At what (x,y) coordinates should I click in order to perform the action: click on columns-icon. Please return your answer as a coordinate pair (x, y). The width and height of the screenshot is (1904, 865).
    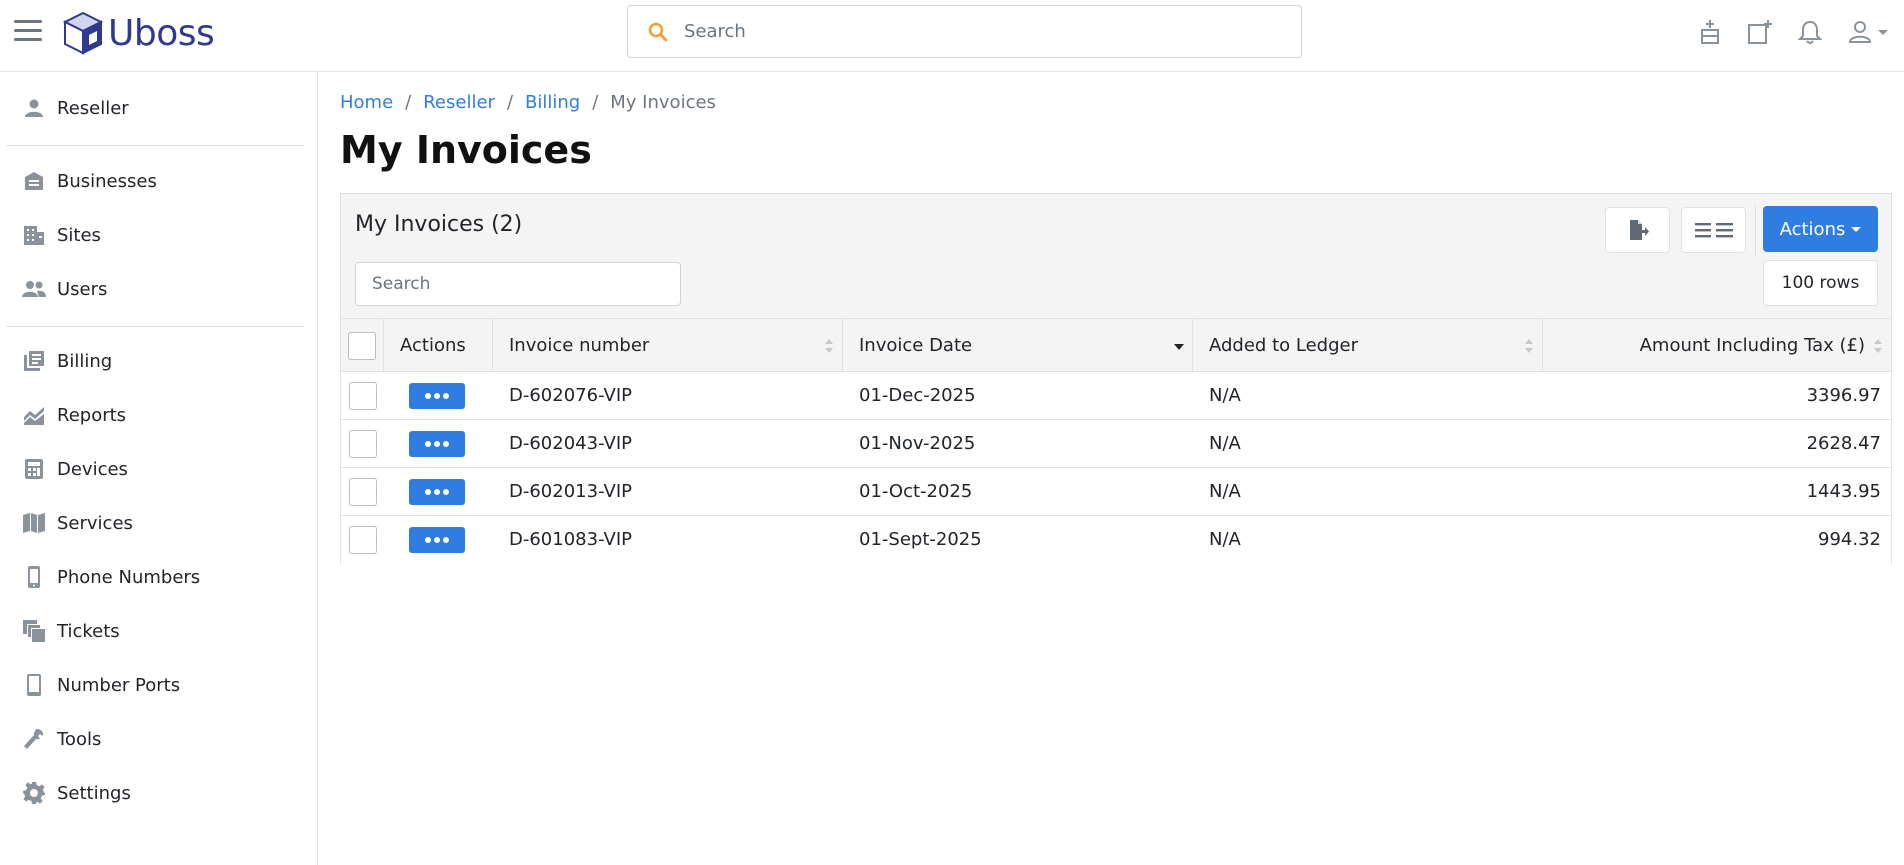
    Looking at the image, I should click on (1713, 230).